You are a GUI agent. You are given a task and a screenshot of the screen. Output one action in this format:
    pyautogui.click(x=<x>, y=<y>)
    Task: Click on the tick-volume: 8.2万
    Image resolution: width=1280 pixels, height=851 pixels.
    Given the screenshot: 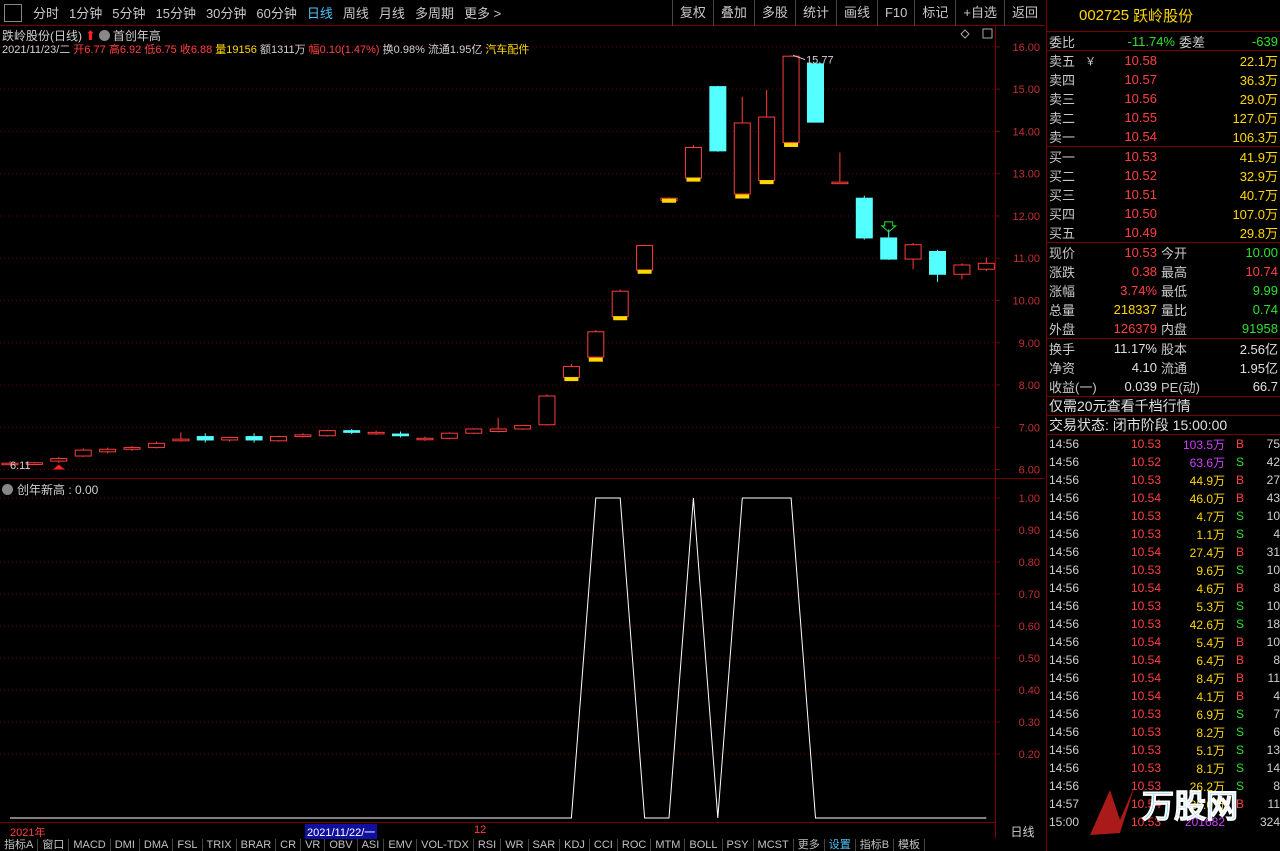 What is the action you would take?
    pyautogui.click(x=1210, y=732)
    